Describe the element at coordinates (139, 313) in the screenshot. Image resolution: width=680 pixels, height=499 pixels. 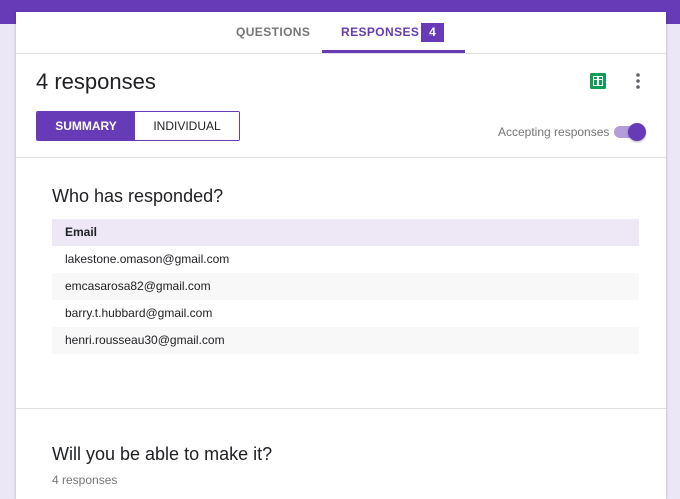
I see `email-row: barry.t.hubbard@gmail.com` at that location.